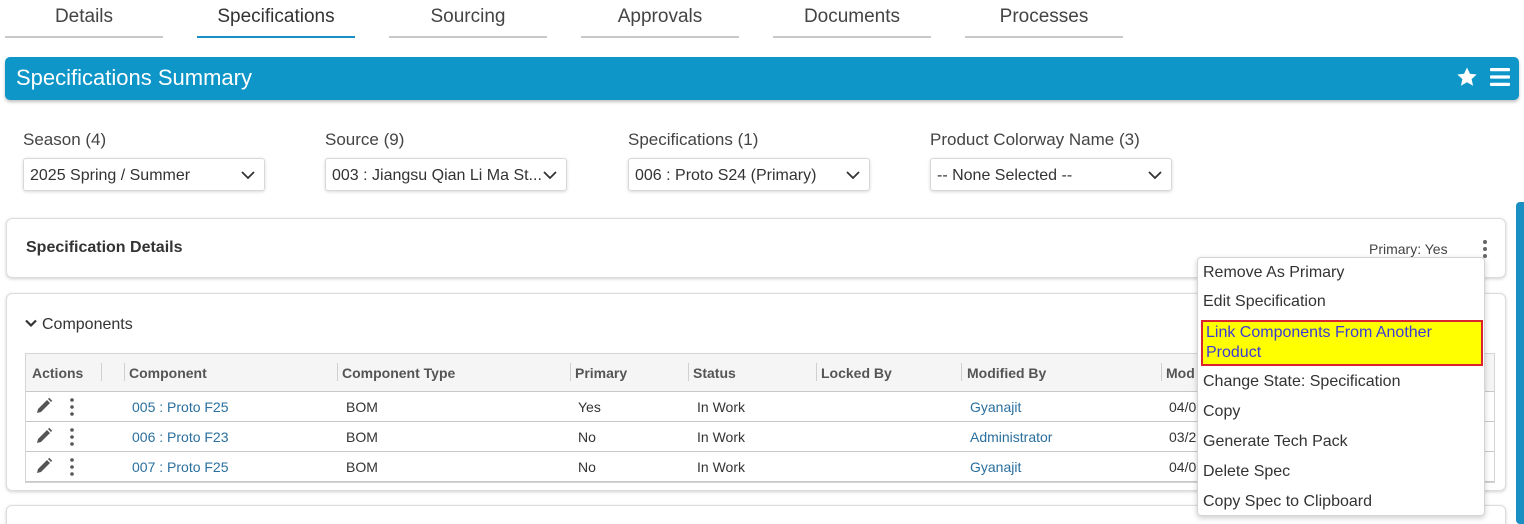 The height and width of the screenshot is (524, 1524). Describe the element at coordinates (714, 373) in the screenshot. I see `column-header-status: Status` at that location.